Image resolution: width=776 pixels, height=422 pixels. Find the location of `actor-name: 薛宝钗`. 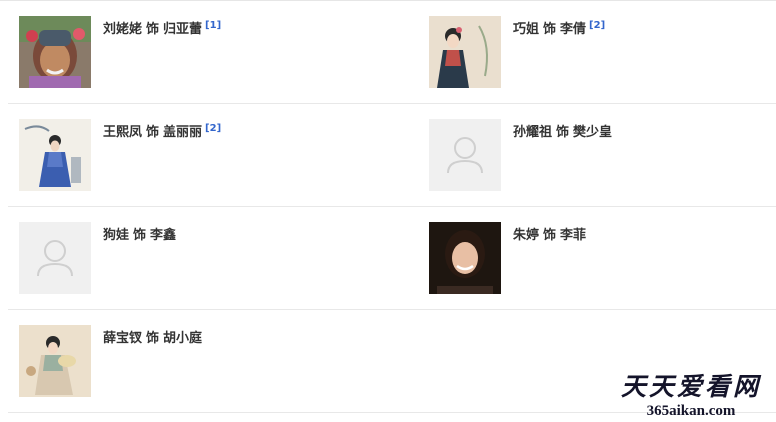

actor-name: 薛宝钗 is located at coordinates (122, 338).